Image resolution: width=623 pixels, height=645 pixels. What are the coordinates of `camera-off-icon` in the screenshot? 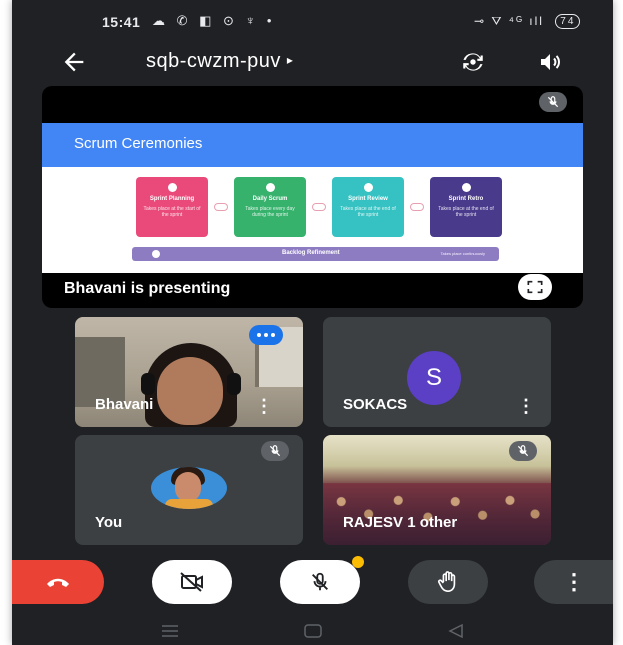 It's located at (191, 582).